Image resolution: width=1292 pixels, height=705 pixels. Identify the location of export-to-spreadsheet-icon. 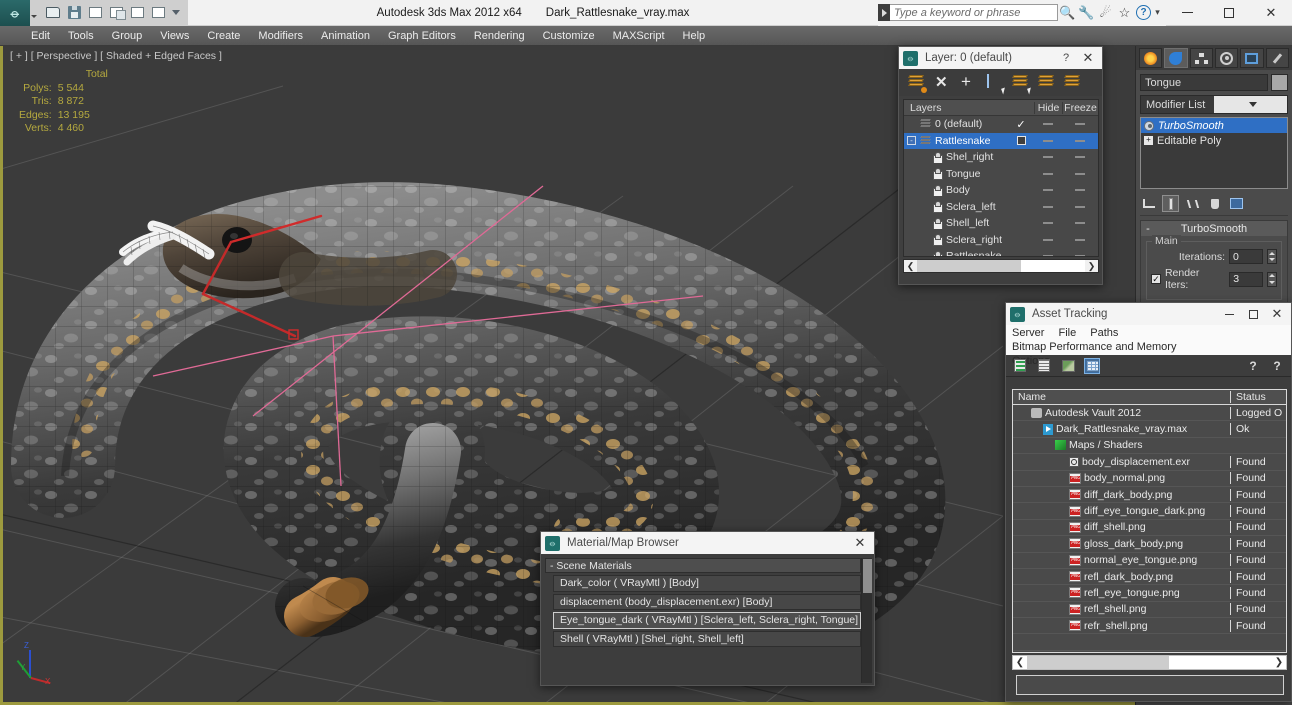
(1020, 366).